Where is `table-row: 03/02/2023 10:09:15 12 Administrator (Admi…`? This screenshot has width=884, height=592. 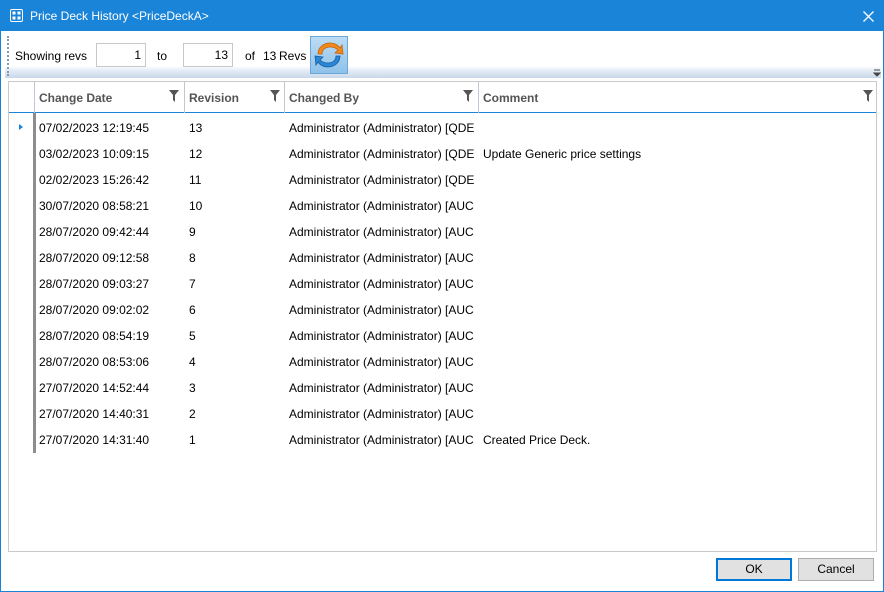
table-row: 03/02/2023 10:09:15 12 Administrator (Admi… is located at coordinates (442, 153).